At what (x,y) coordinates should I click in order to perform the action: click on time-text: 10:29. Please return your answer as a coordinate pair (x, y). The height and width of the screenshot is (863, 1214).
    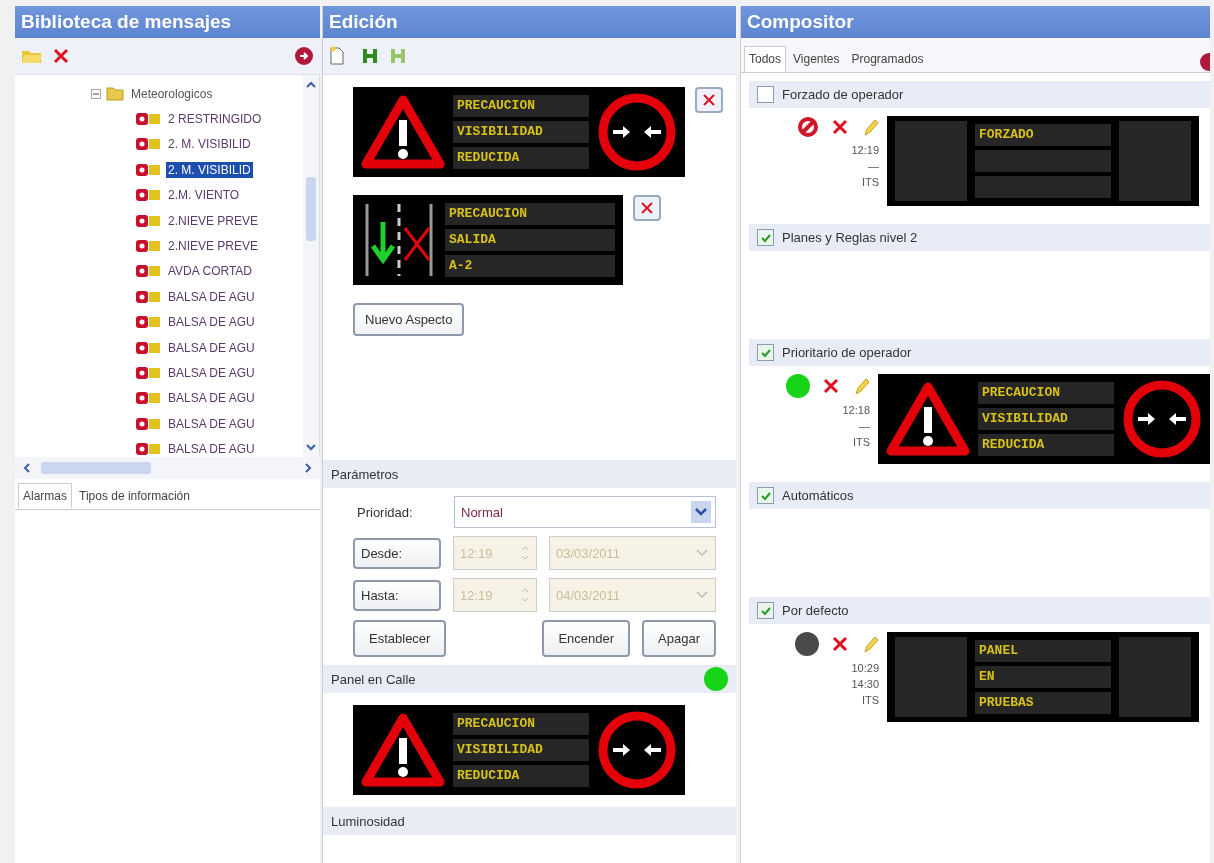
    Looking at the image, I should click on (865, 668).